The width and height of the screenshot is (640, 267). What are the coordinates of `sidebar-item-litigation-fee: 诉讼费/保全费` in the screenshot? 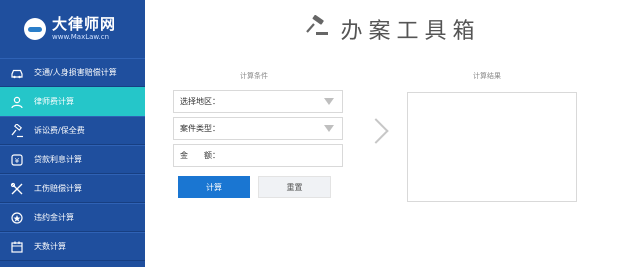 It's located at (72, 130).